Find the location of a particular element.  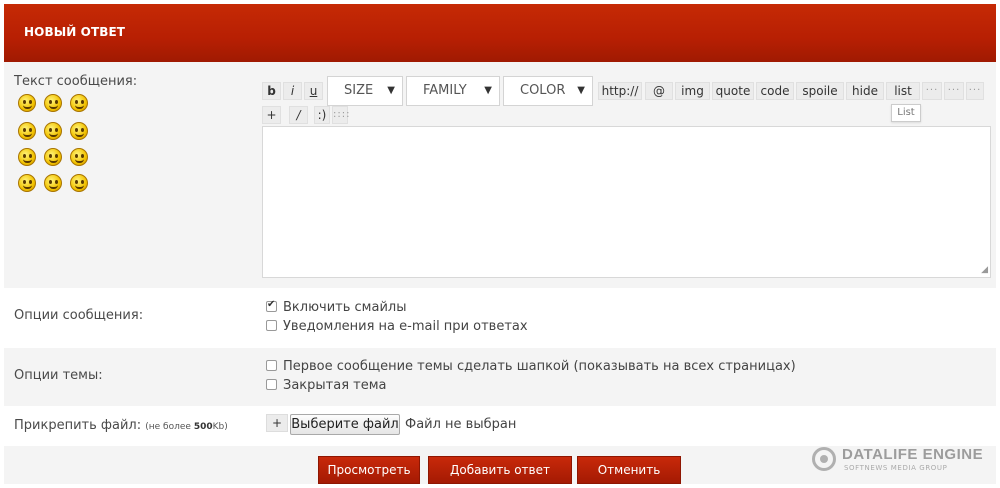

closed-checkbox-label: Закрытая тема is located at coordinates (335, 385).